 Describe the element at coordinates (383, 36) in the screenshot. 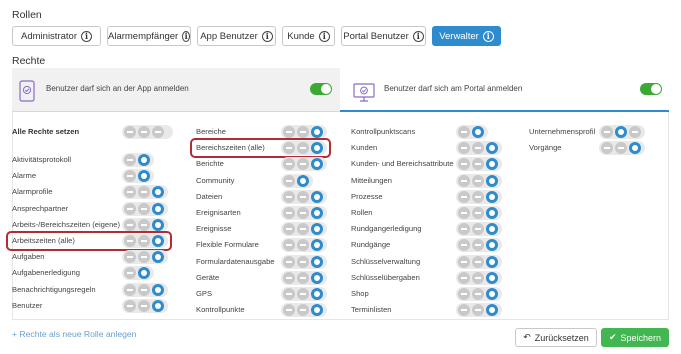

I see `role-button-portal-benutzer: Portal Benutzer i` at that location.